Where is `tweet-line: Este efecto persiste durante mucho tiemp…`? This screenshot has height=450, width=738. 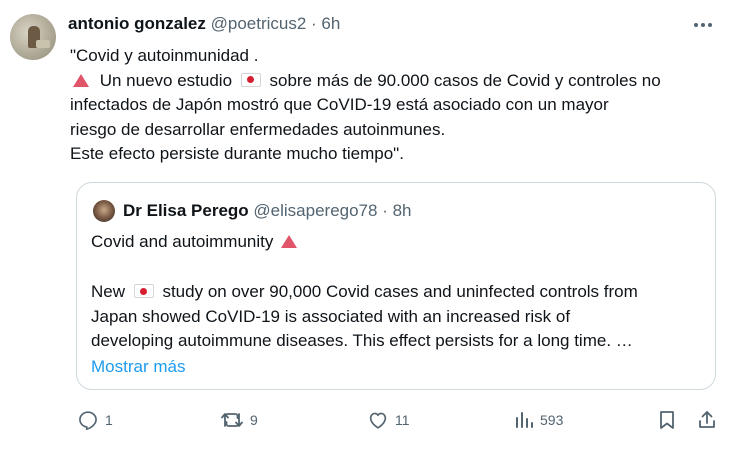
tweet-line: Este efecto persiste durante mucho tiemp… is located at coordinates (237, 153).